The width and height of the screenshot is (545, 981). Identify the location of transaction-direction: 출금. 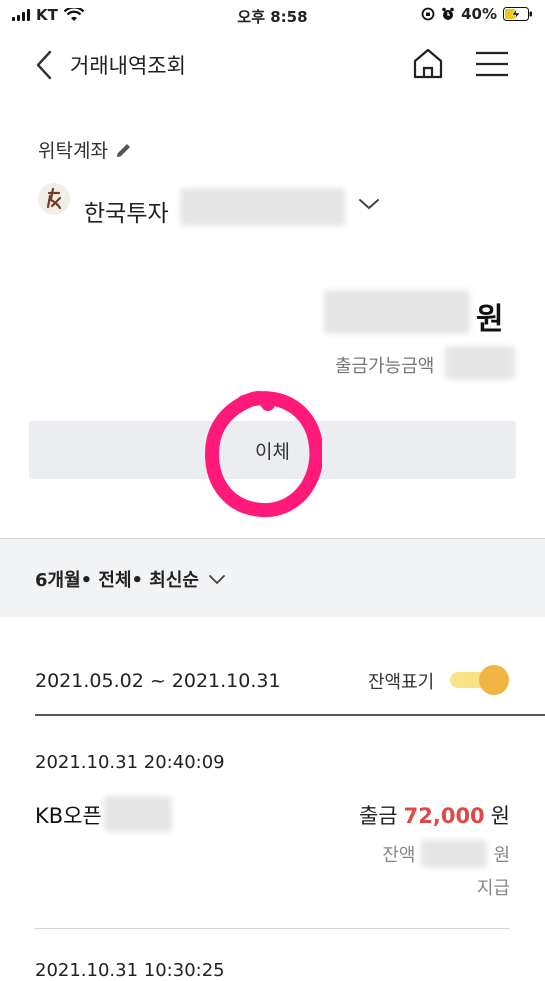
(378, 816).